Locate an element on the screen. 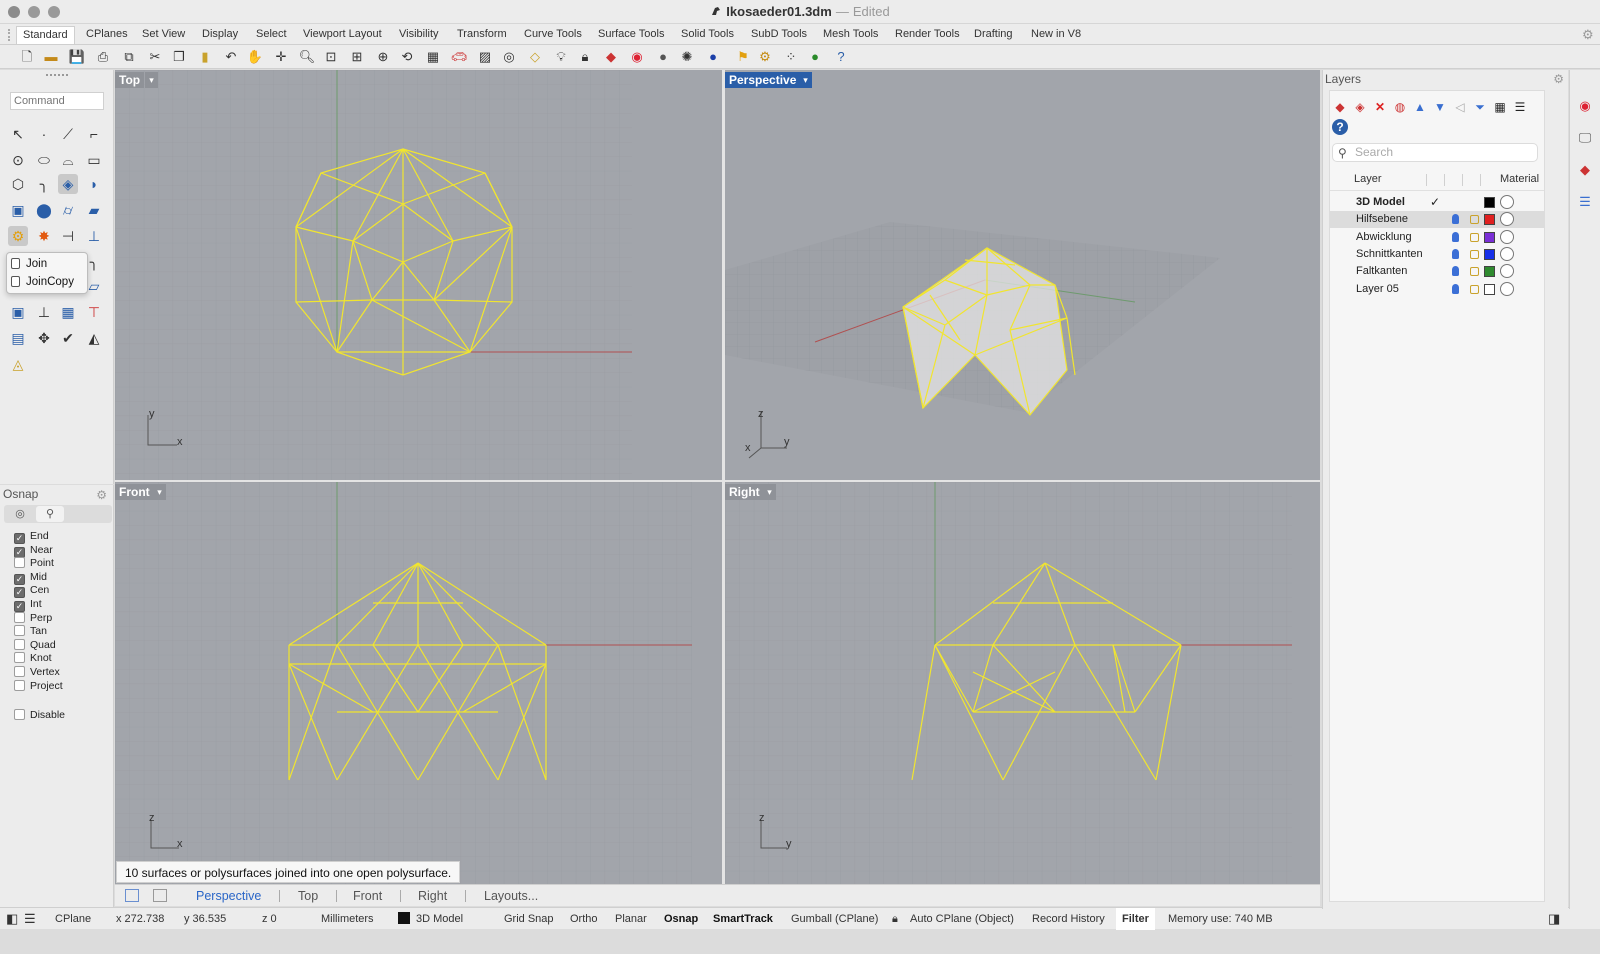 The image size is (1600, 954). render-sphere-icon: ● is located at coordinates (713, 57).